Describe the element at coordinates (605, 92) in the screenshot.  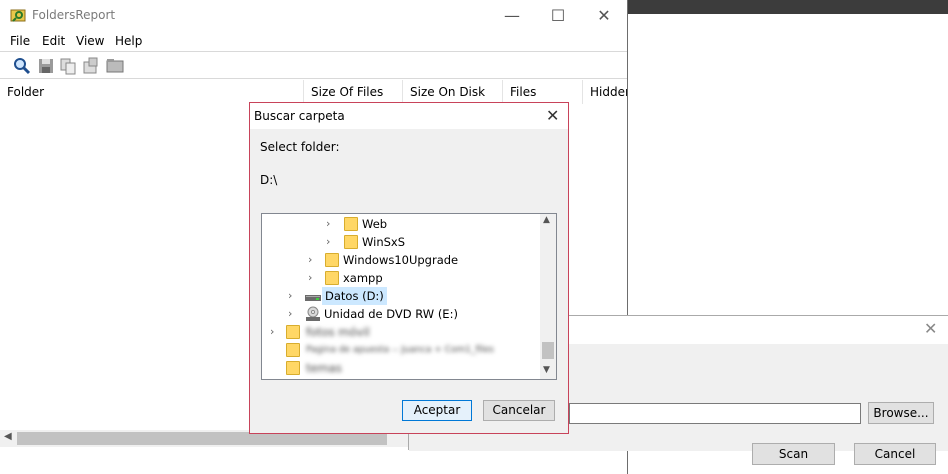
I see `column-hidden: Hidden` at that location.